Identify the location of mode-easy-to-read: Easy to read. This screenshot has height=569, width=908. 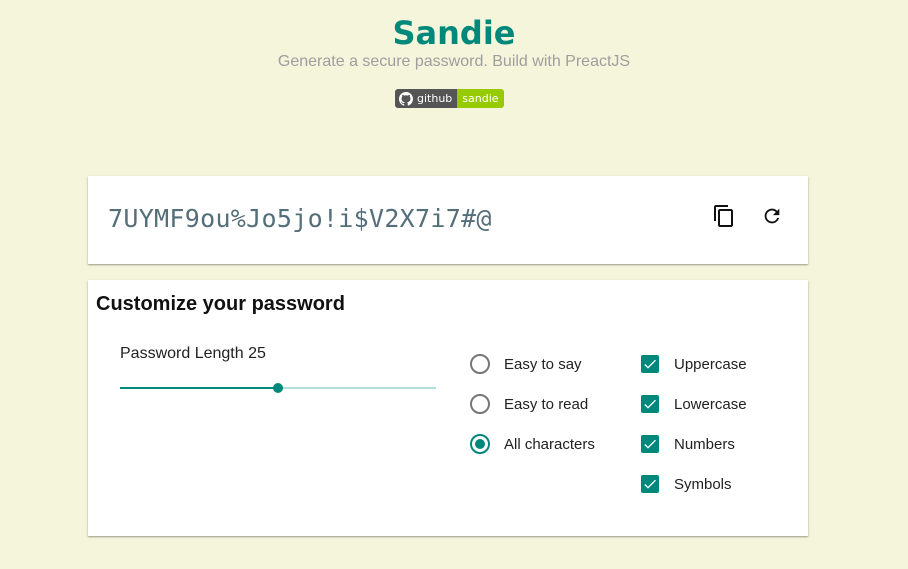
(529, 404).